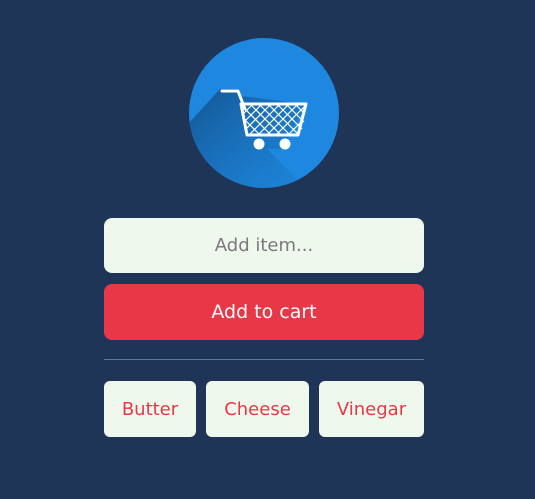 The width and height of the screenshot is (535, 499). I want to click on shopping-cart-icon-graphic, so click(264, 113).